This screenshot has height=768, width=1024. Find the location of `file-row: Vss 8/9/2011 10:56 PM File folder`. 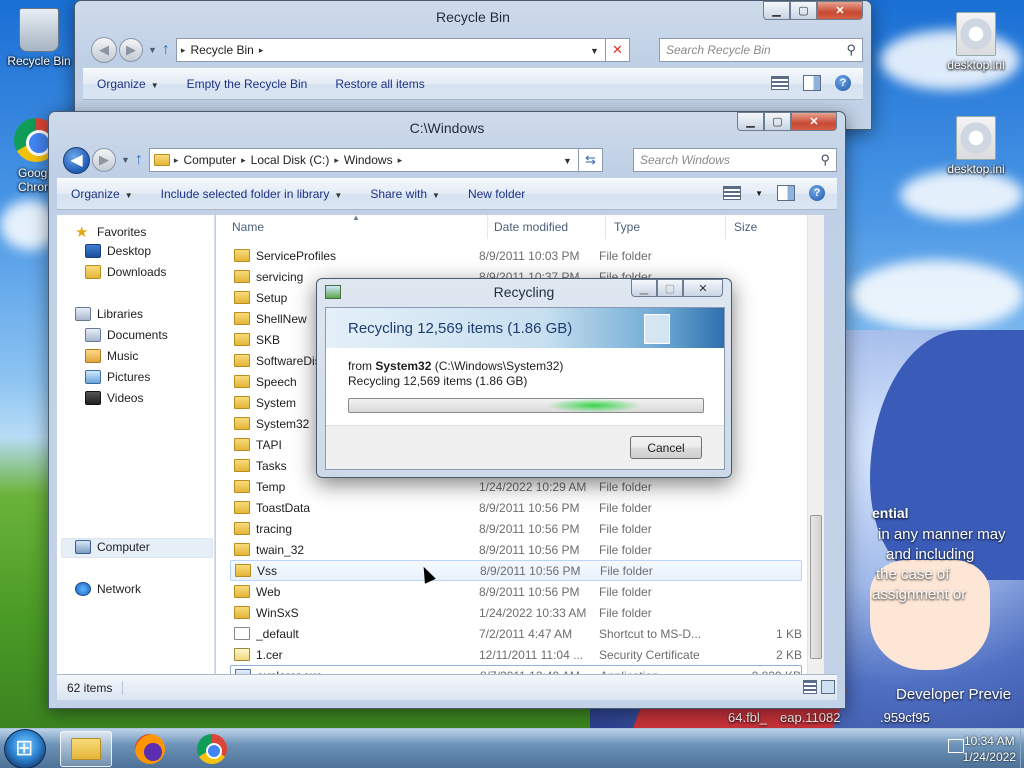

file-row: Vss 8/9/2011 10:56 PM File folder is located at coordinates (516, 570).